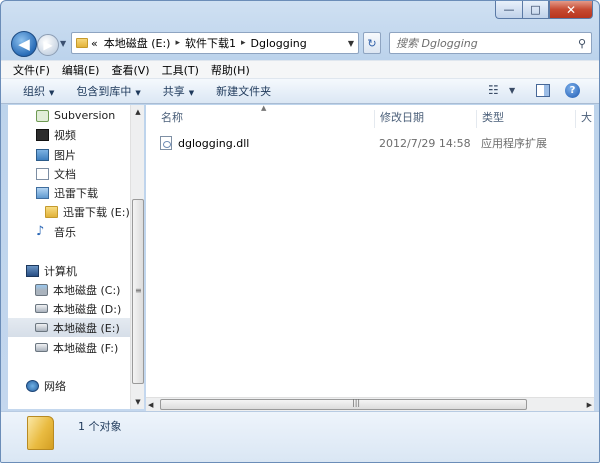 This screenshot has width=600, height=463. Describe the element at coordinates (173, 91) in the screenshot. I see `share-label: 共享` at that location.